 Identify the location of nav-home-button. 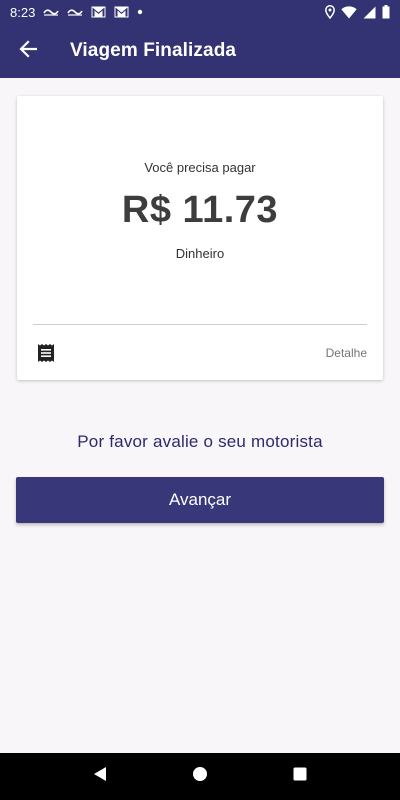
(200, 777).